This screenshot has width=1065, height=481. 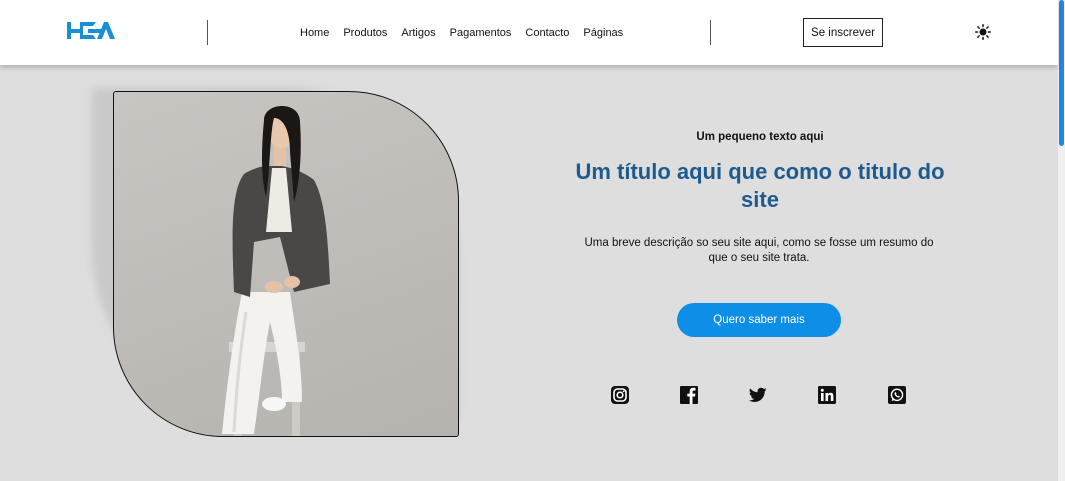 What do you see at coordinates (481, 33) in the screenshot?
I see `nav-pagamentos: Pagamentos` at bounding box center [481, 33].